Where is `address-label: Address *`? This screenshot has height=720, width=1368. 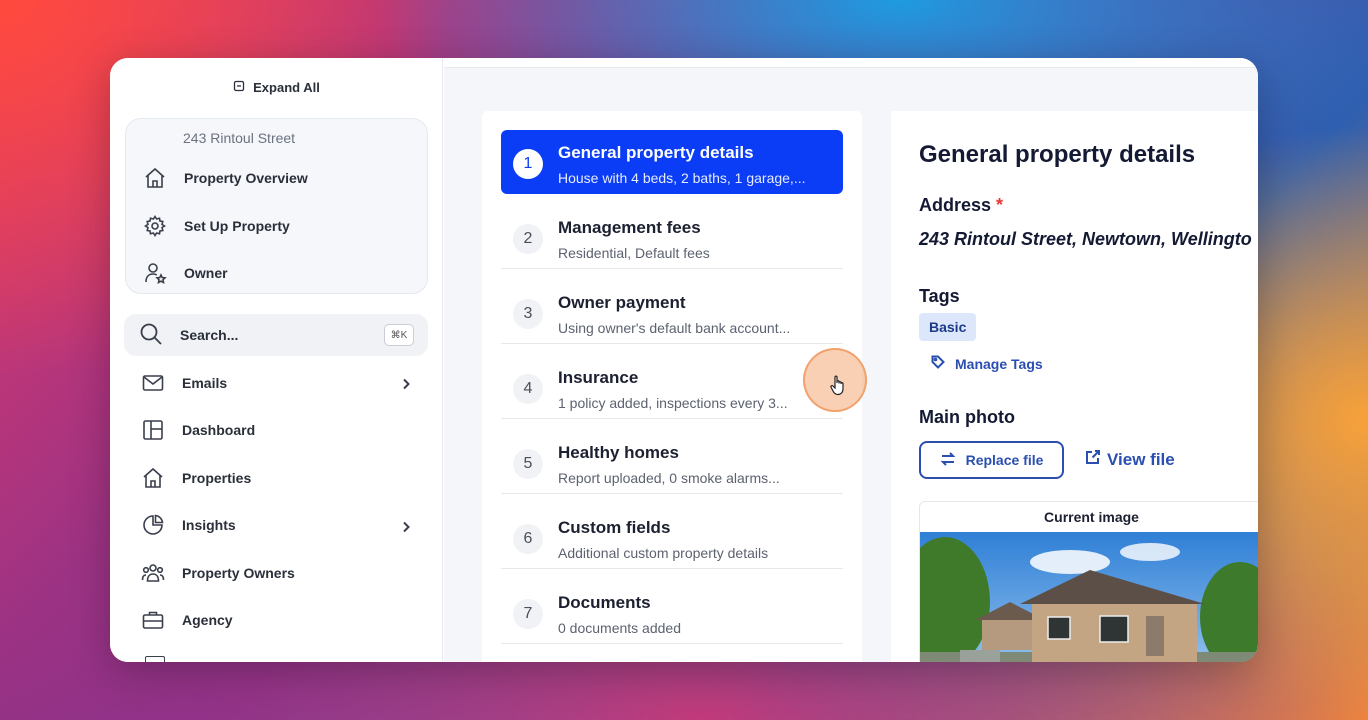 address-label: Address * is located at coordinates (961, 205).